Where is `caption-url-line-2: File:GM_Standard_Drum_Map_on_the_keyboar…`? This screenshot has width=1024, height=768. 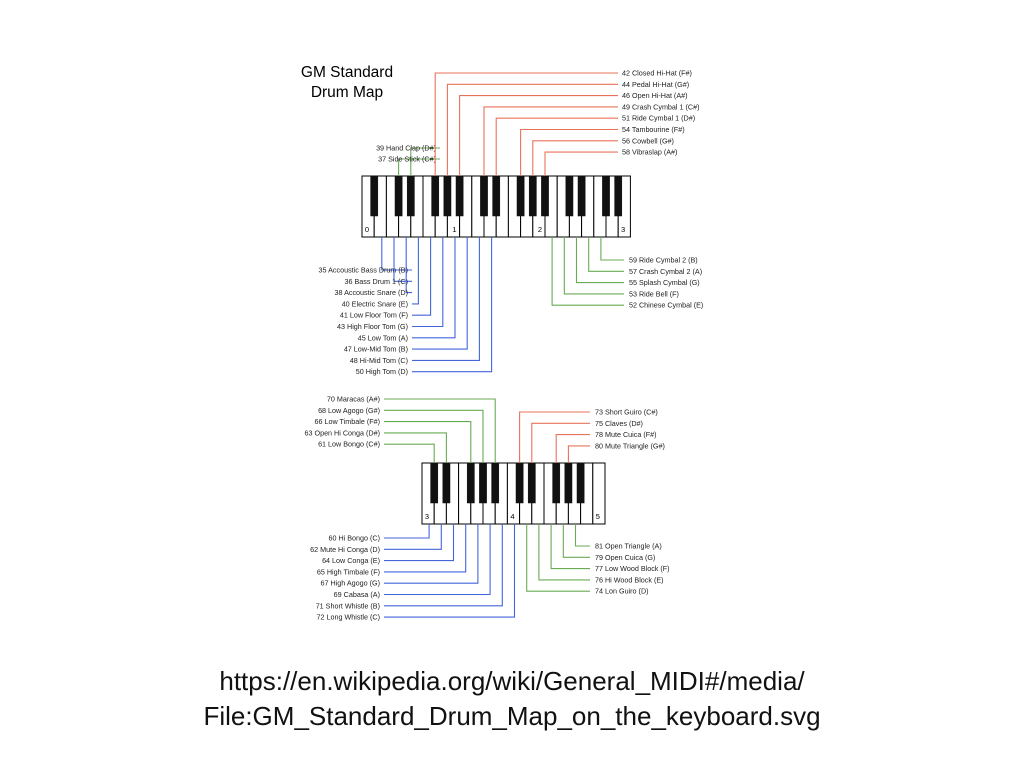
caption-url-line-2: File:GM_Standard_Drum_Map_on_the_keyboar… is located at coordinates (512, 716).